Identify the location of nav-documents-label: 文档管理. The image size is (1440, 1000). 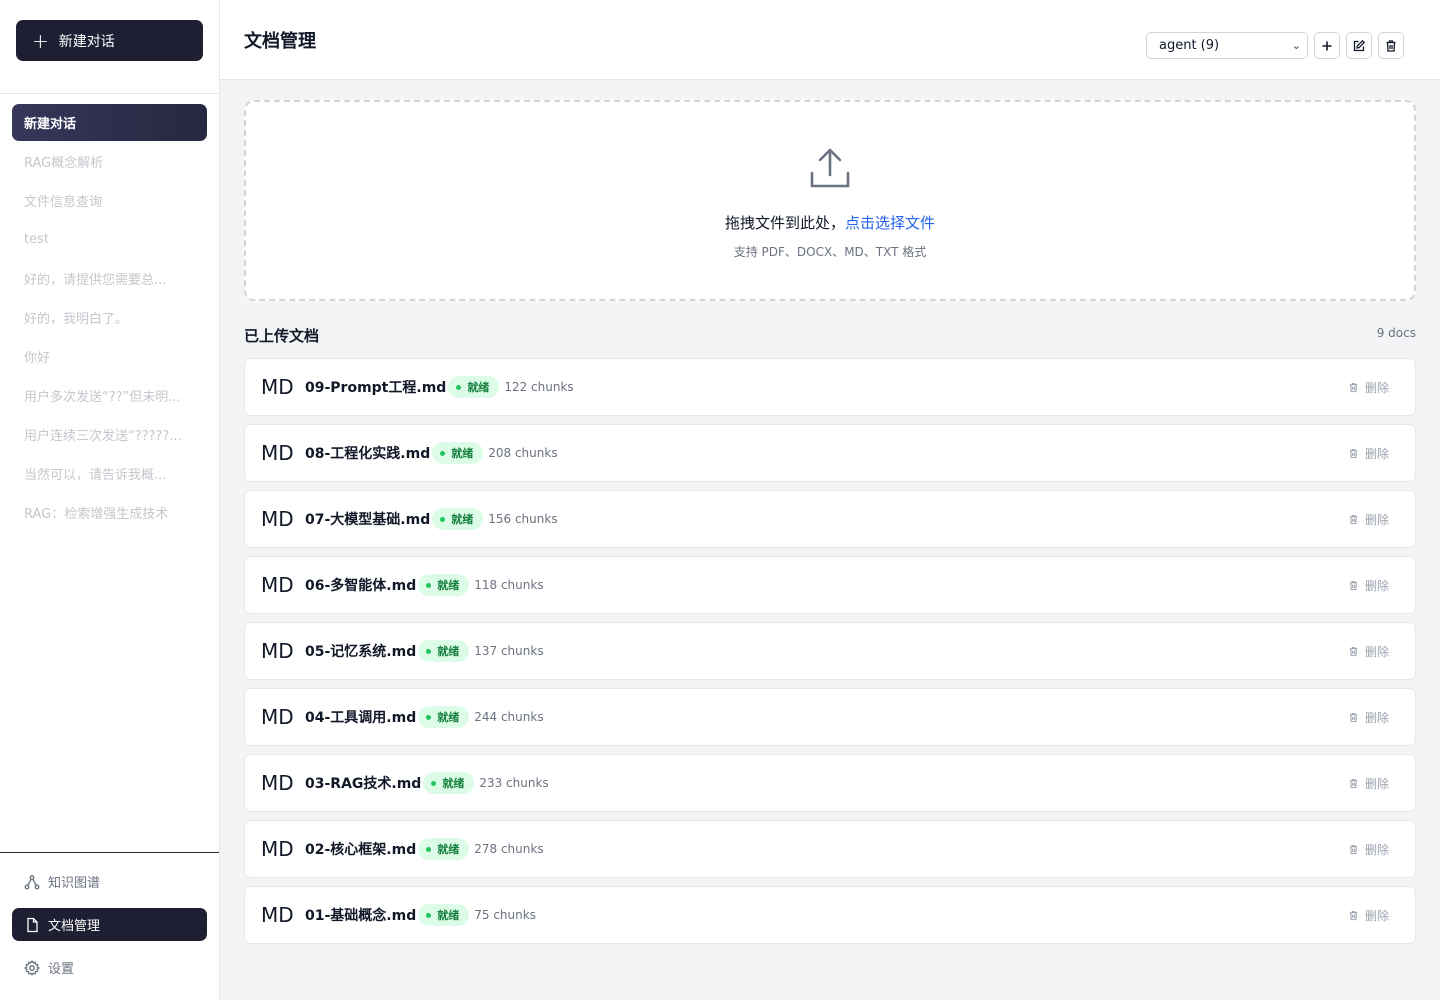
(74, 926).